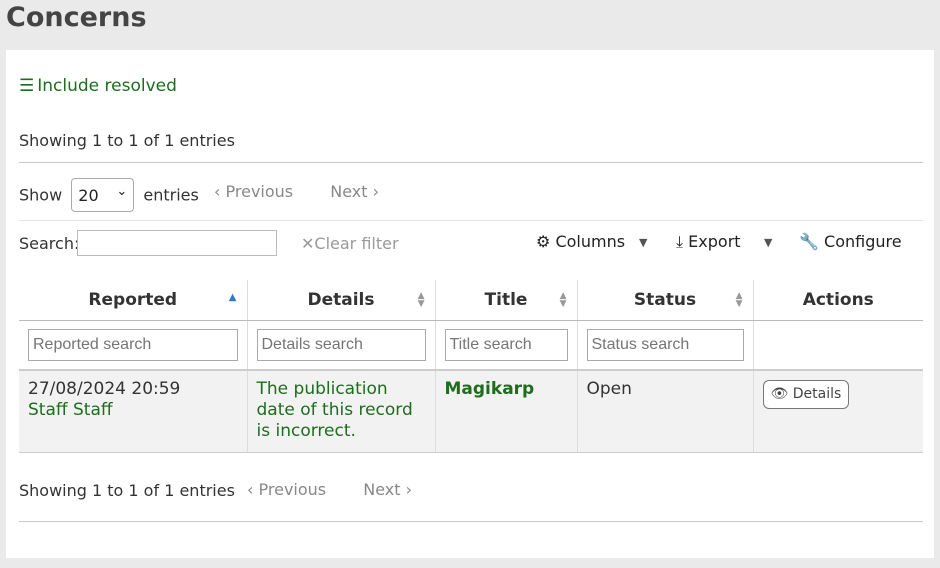 The height and width of the screenshot is (568, 940). Describe the element at coordinates (296, 191) in the screenshot. I see `pagination-top: ‹ Previous Next ›` at that location.